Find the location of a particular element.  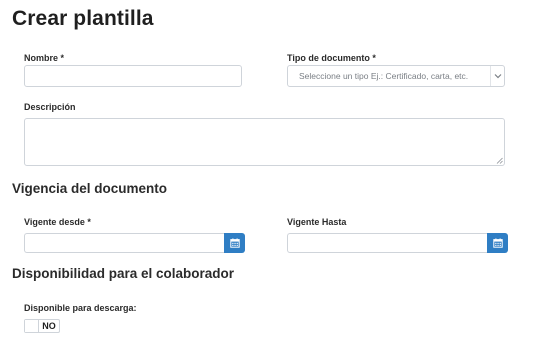

resize-handle-icon is located at coordinates (499, 160).